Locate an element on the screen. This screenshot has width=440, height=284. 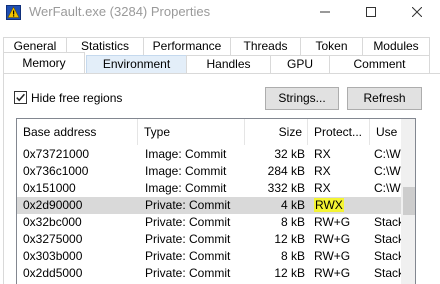
checkmark-icon is located at coordinates (20, 97).